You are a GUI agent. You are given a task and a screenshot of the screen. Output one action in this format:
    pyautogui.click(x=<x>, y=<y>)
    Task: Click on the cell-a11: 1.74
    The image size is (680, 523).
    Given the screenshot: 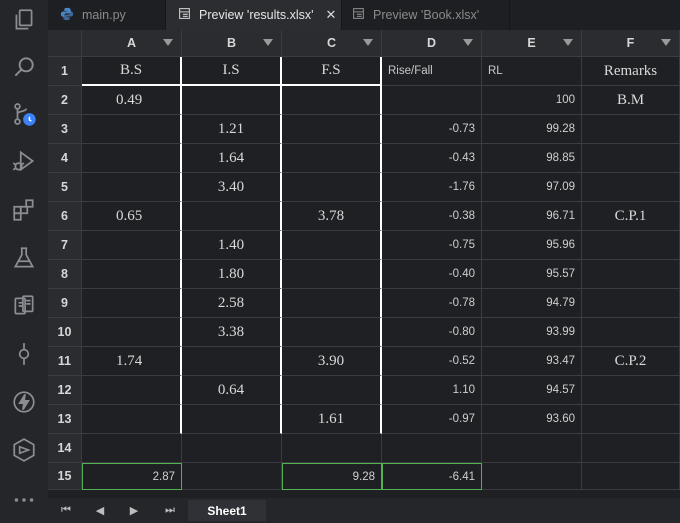 What is the action you would take?
    pyautogui.click(x=132, y=361)
    